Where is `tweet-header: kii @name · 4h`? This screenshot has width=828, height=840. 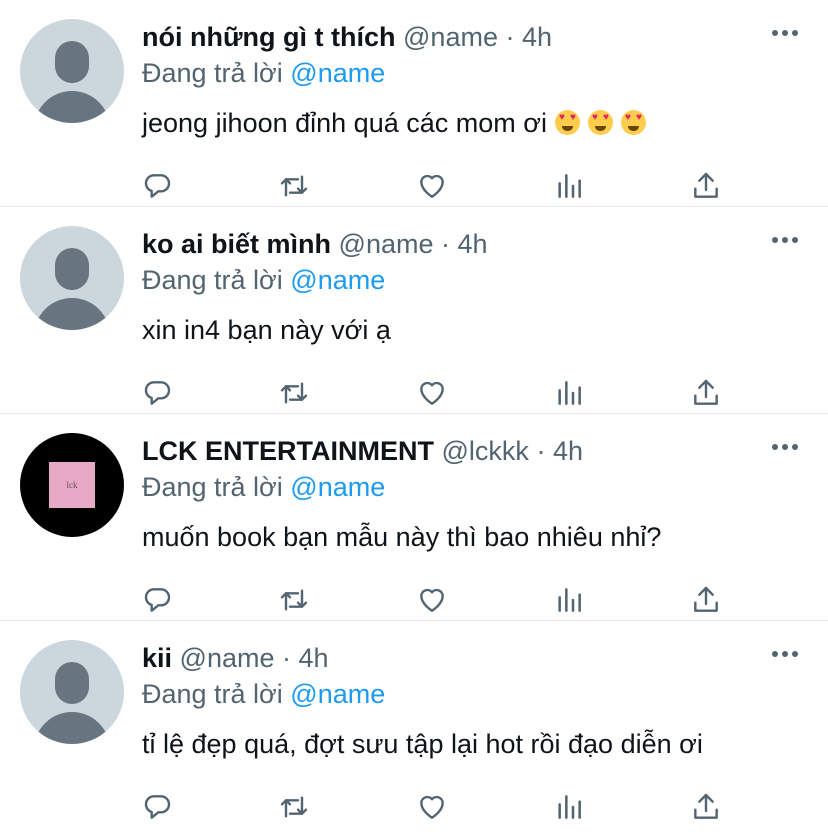 tweet-header: kii @name · 4h is located at coordinates (470, 658).